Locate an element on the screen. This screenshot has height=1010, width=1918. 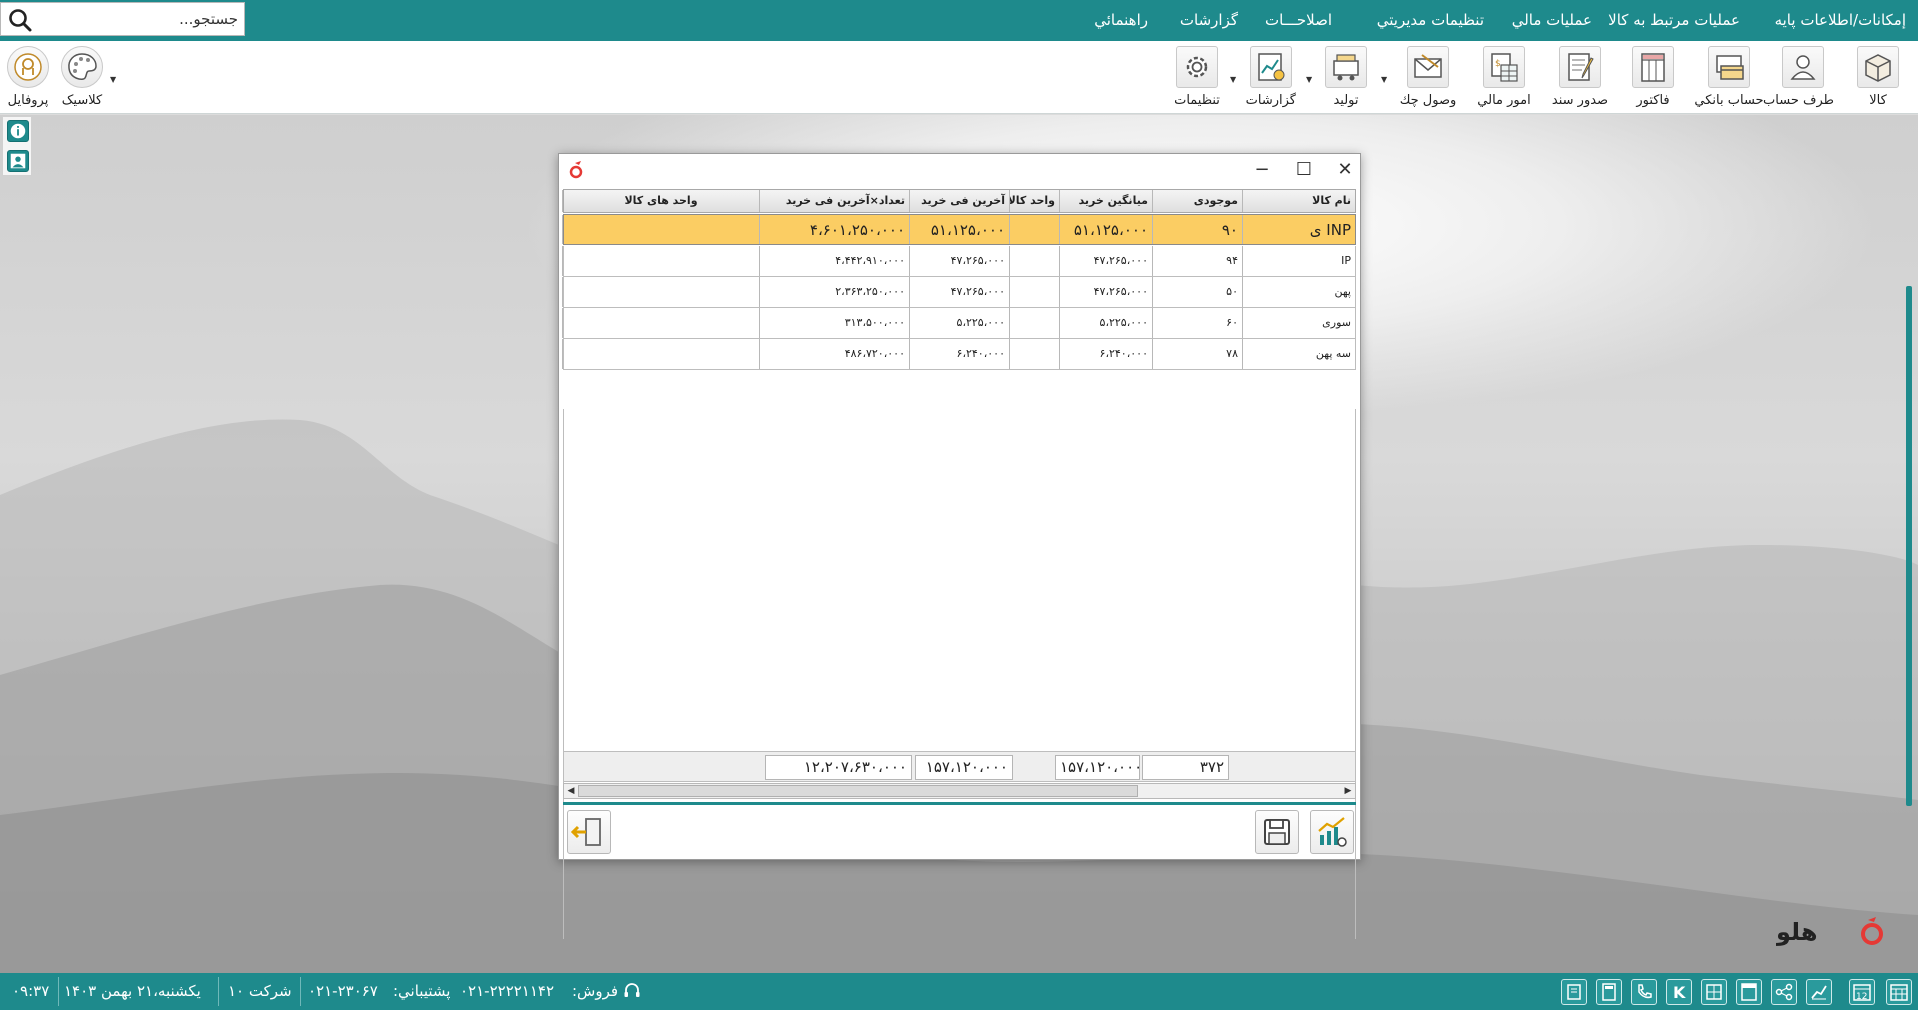
settings-dropdown-arrow: ▼ is located at coordinates (1233, 79).